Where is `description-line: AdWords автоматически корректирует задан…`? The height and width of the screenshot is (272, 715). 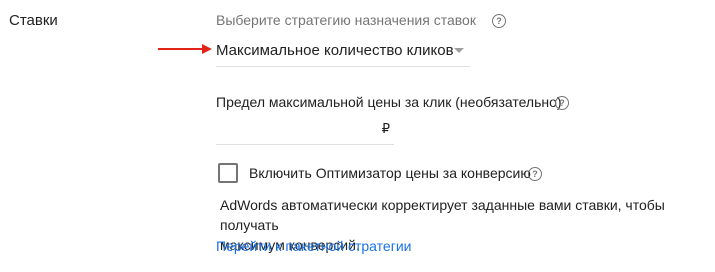 description-line: AdWords автоматически корректирует задан… is located at coordinates (442, 215).